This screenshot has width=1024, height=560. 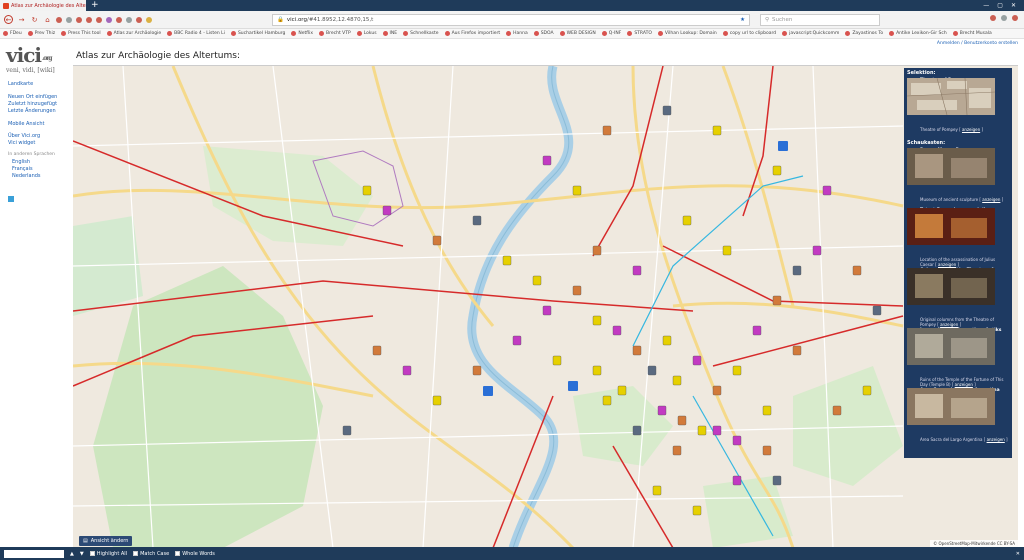 What do you see at coordinates (1013, 5) in the screenshot?
I see `close-window-icon: ✕` at bounding box center [1013, 5].